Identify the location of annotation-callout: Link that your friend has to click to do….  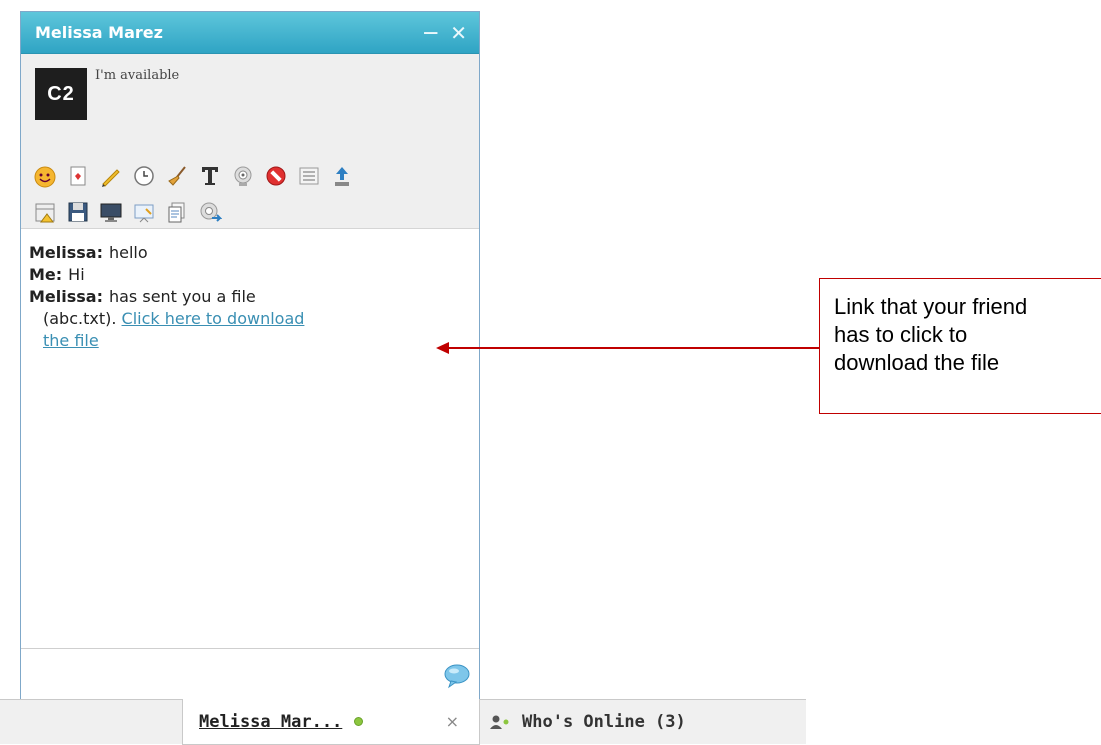
(960, 346).